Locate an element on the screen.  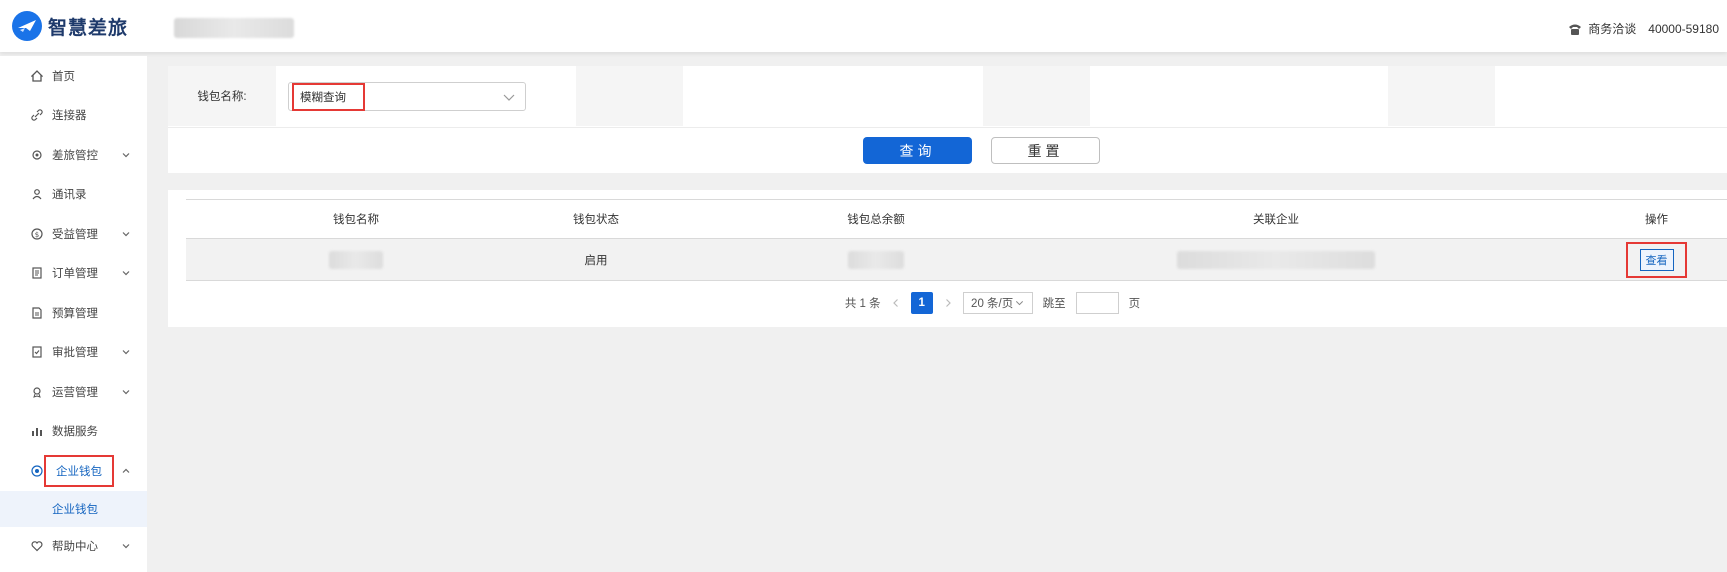
contact-phone: 40000-59180 is located at coordinates (1683, 28).